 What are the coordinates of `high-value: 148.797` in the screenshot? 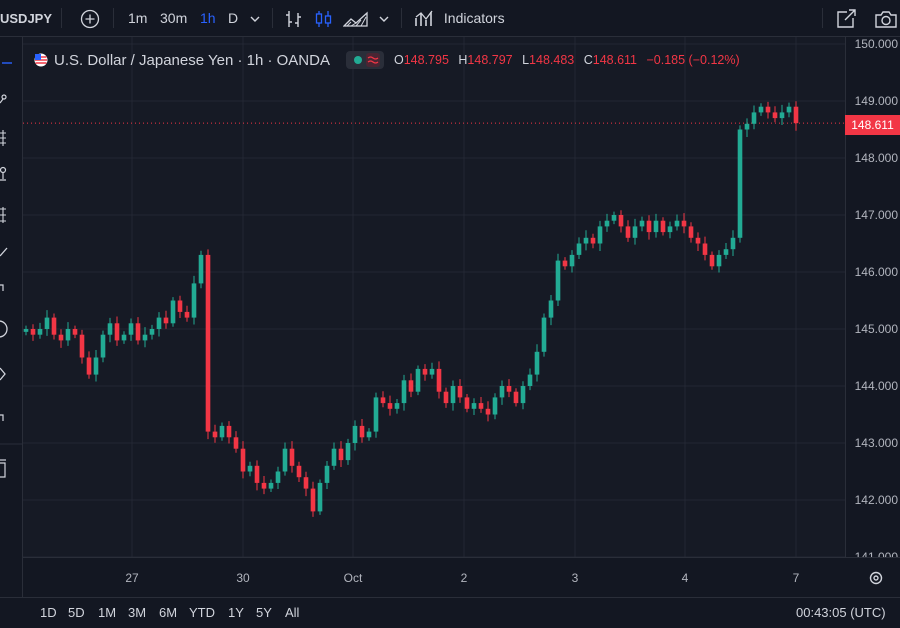 It's located at (490, 60).